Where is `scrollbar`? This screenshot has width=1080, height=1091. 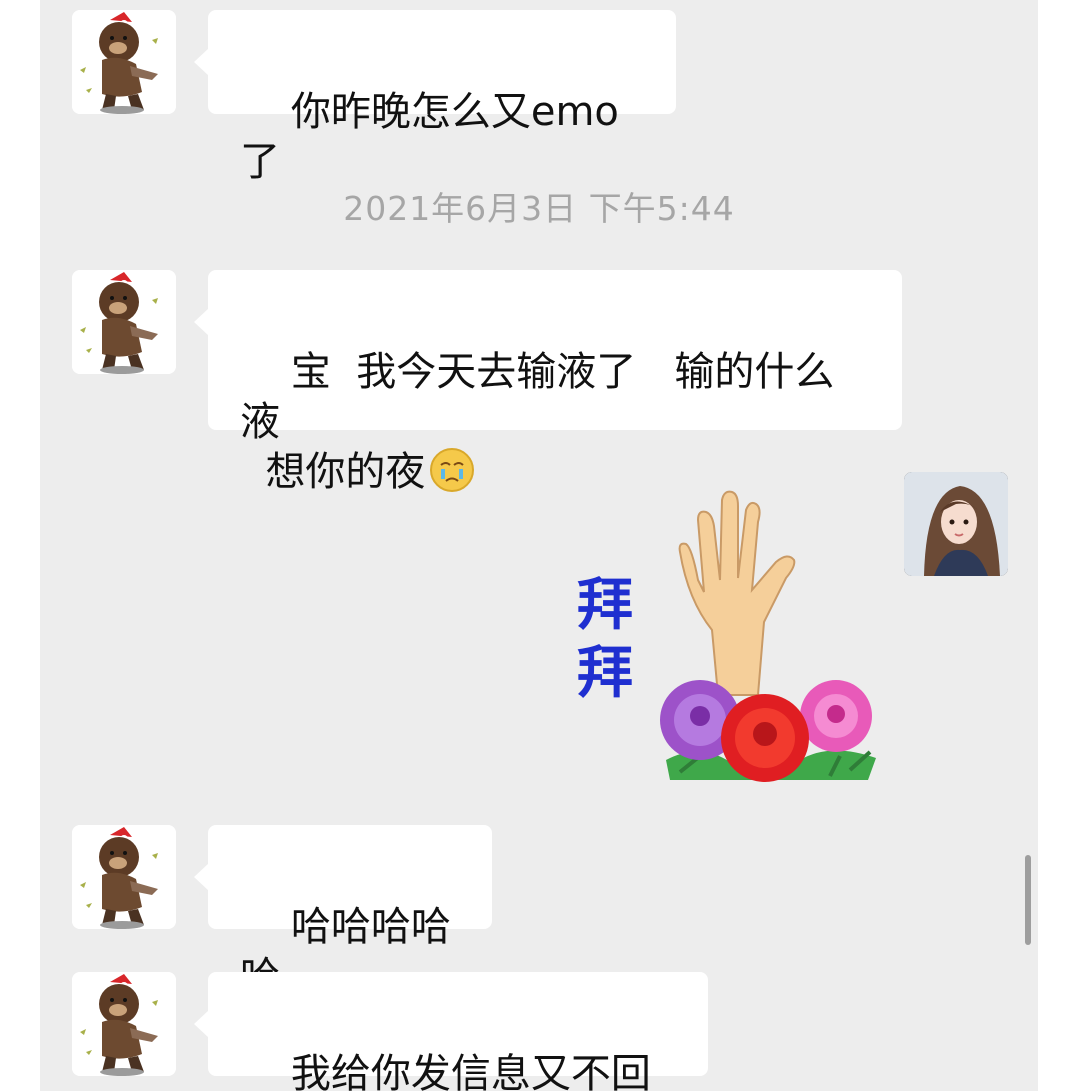 scrollbar is located at coordinates (1028, 900).